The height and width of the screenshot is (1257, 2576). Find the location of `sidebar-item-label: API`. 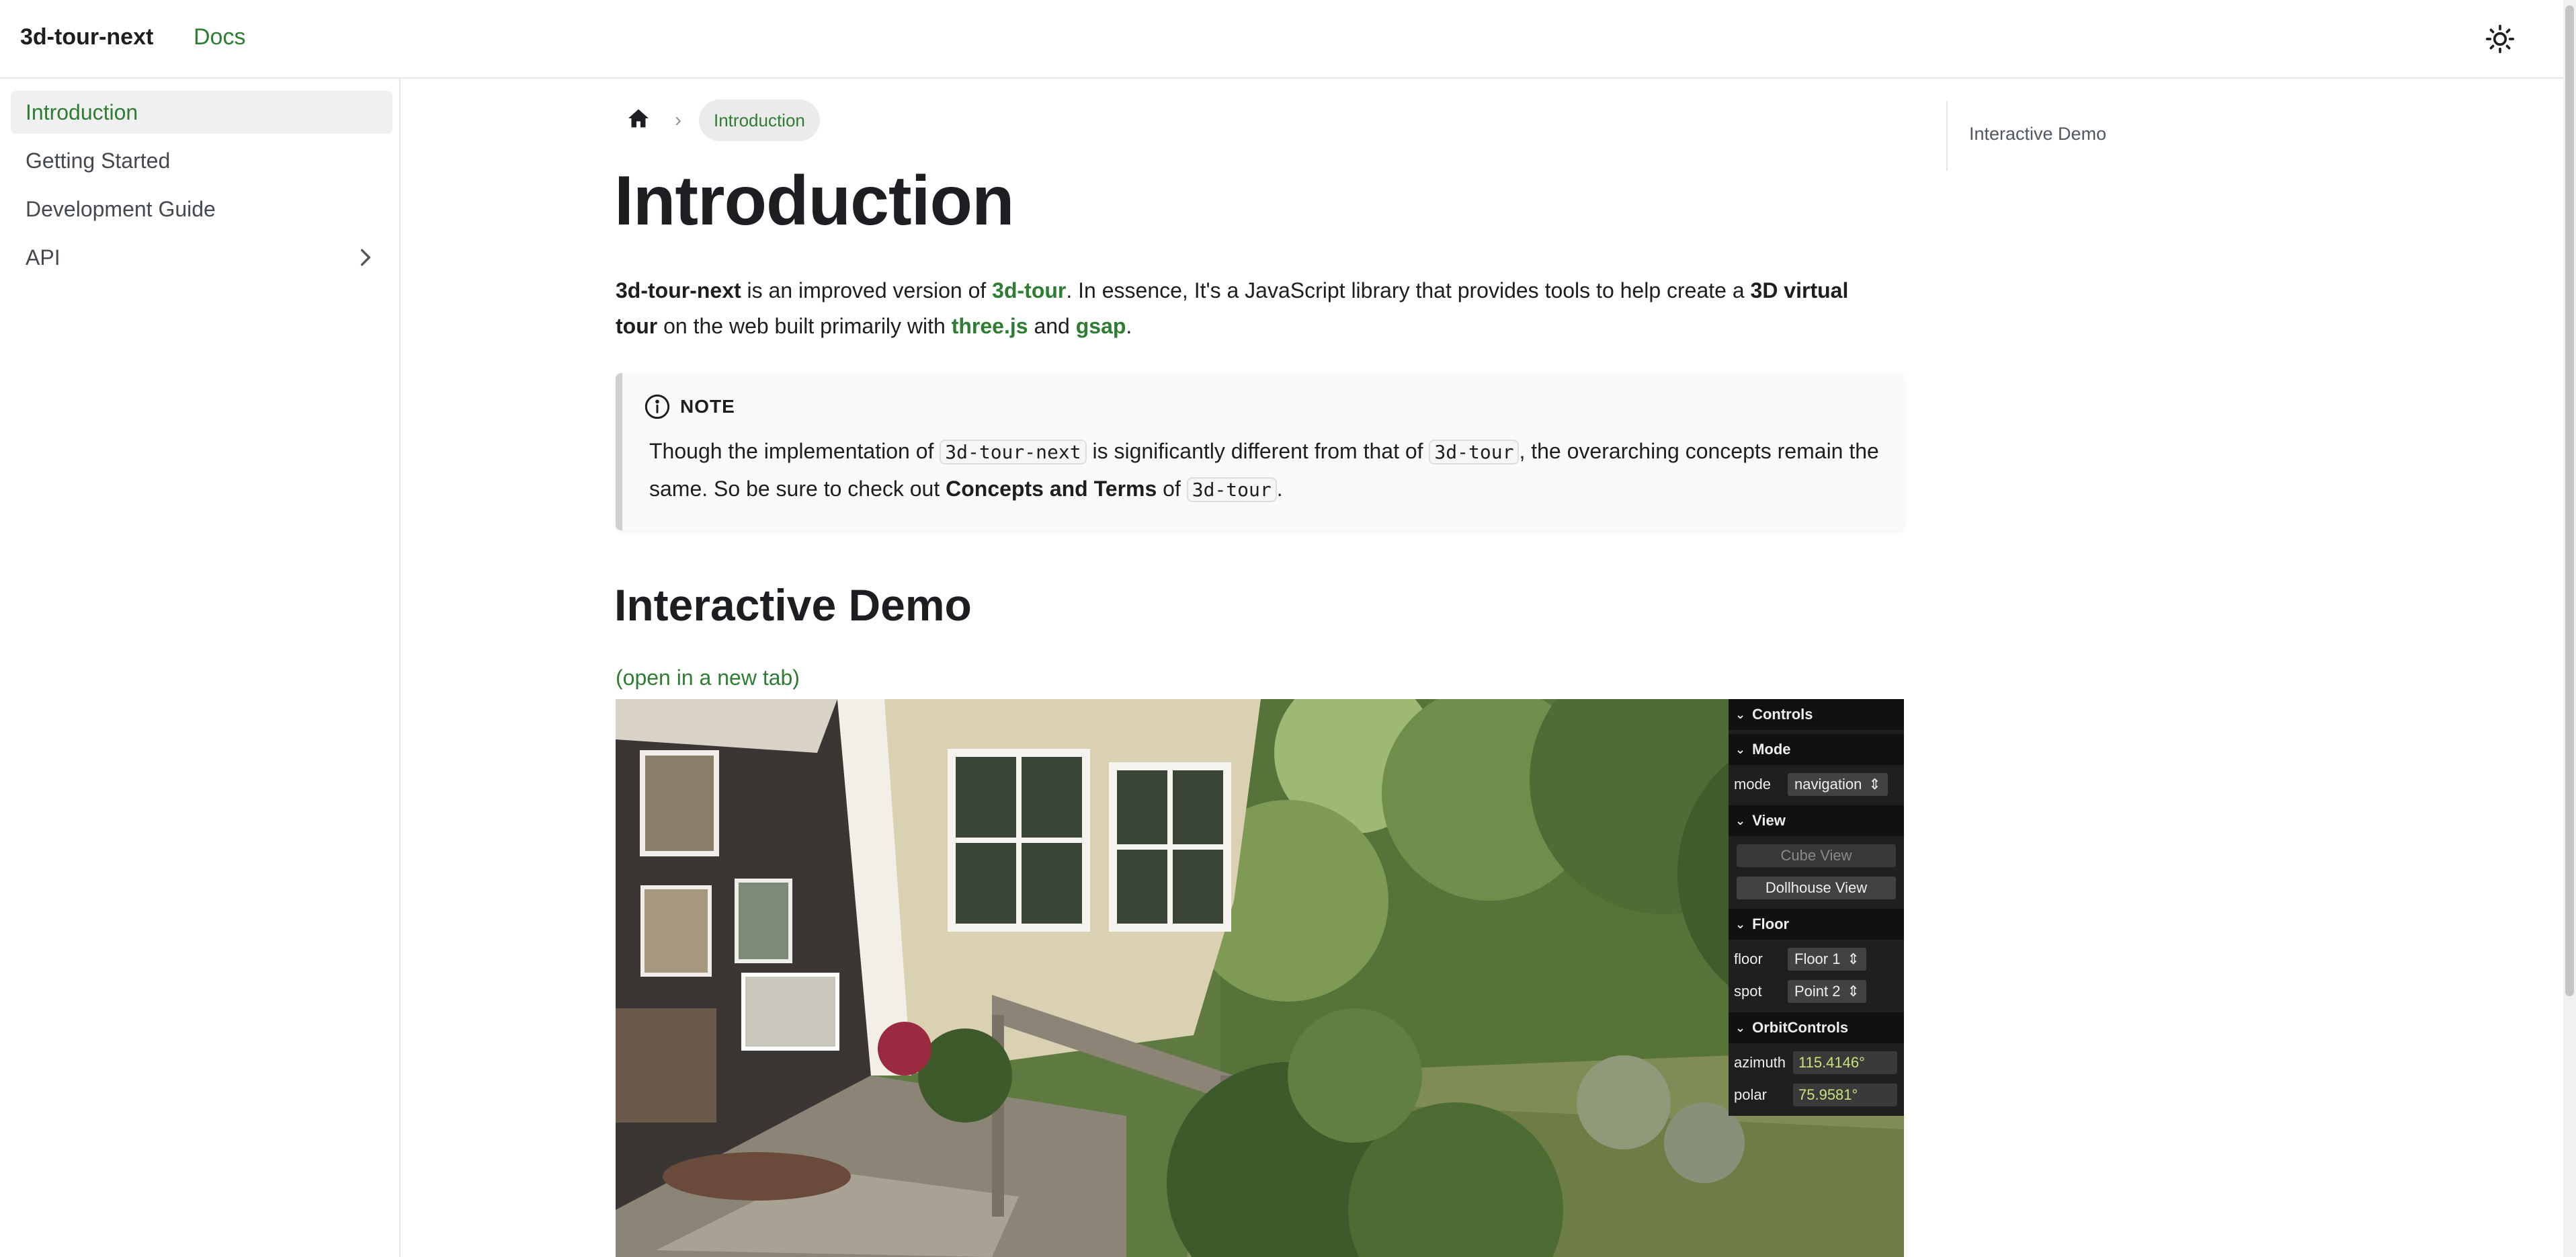

sidebar-item-label: API is located at coordinates (43, 258).